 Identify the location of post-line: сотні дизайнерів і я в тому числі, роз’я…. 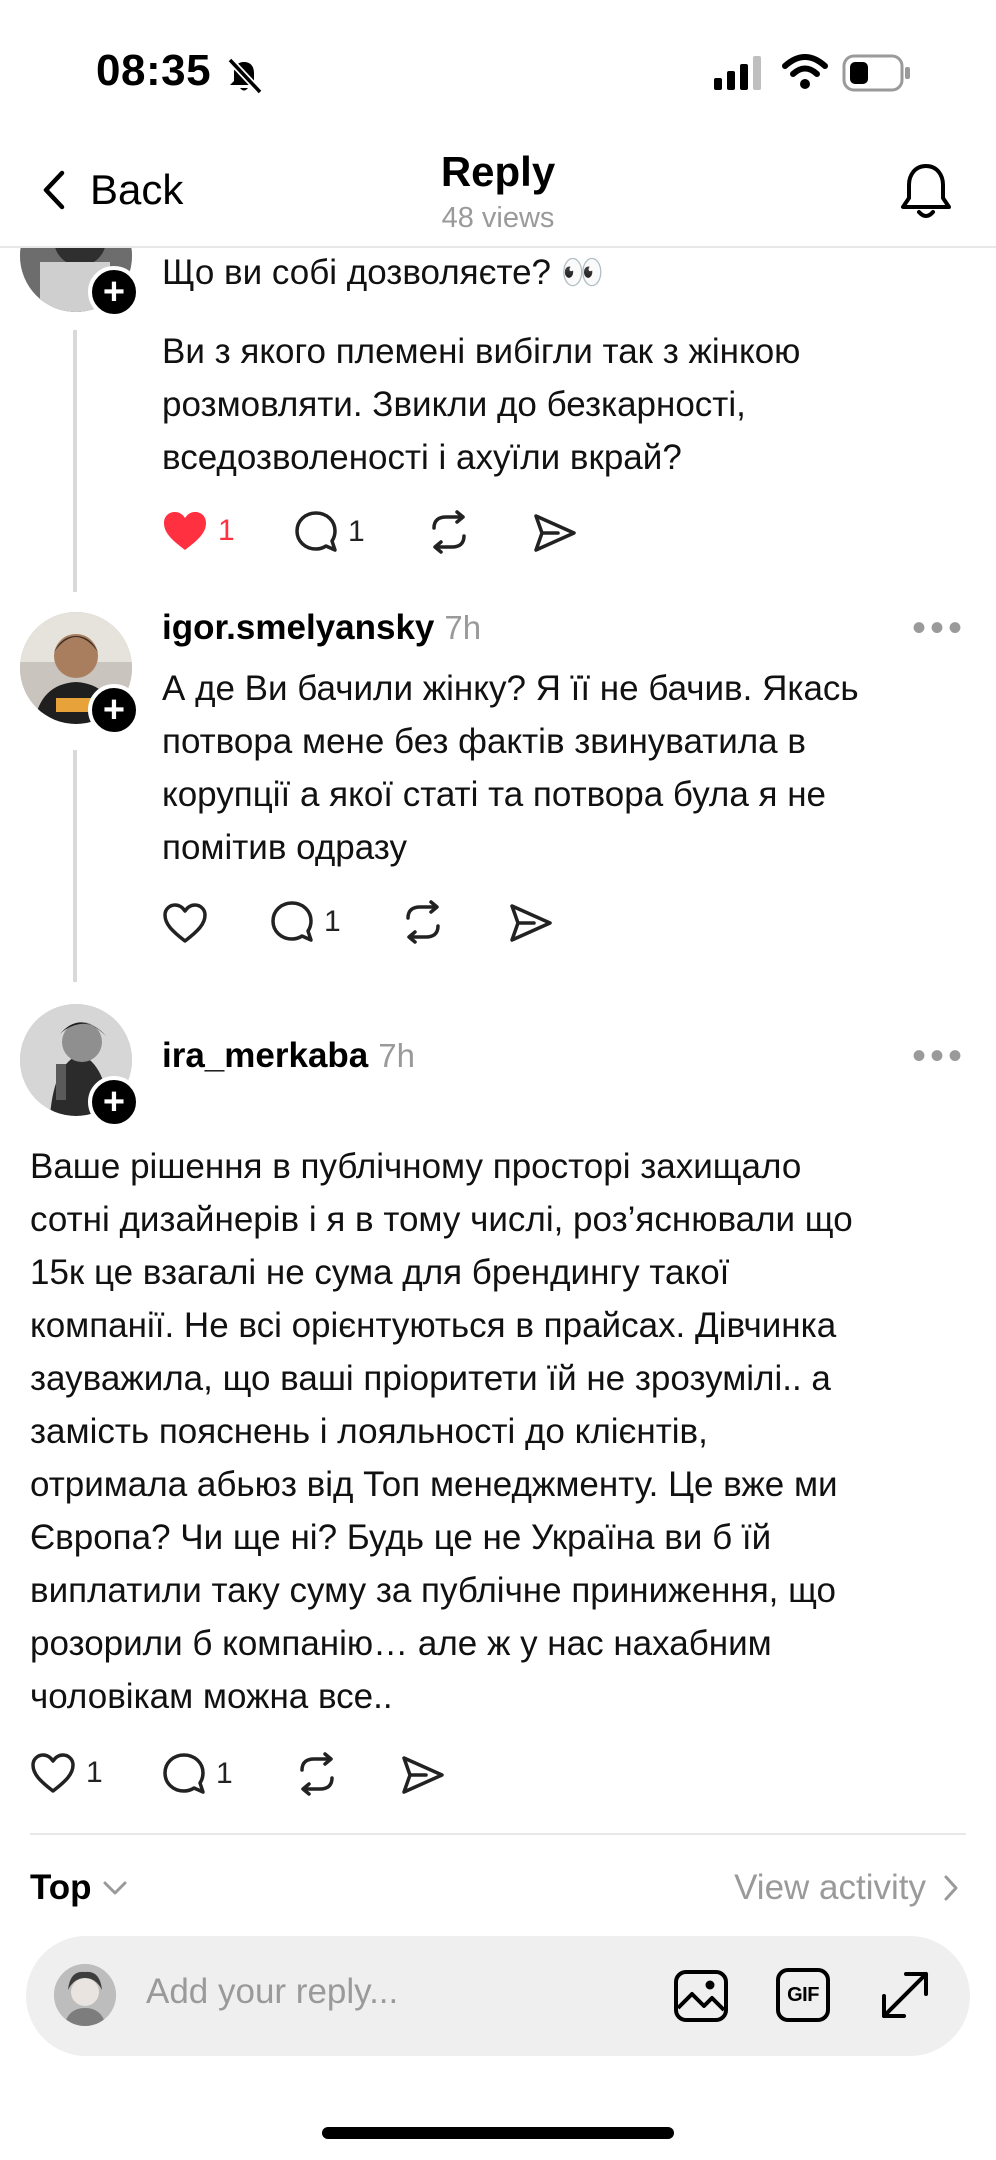
(441, 1219).